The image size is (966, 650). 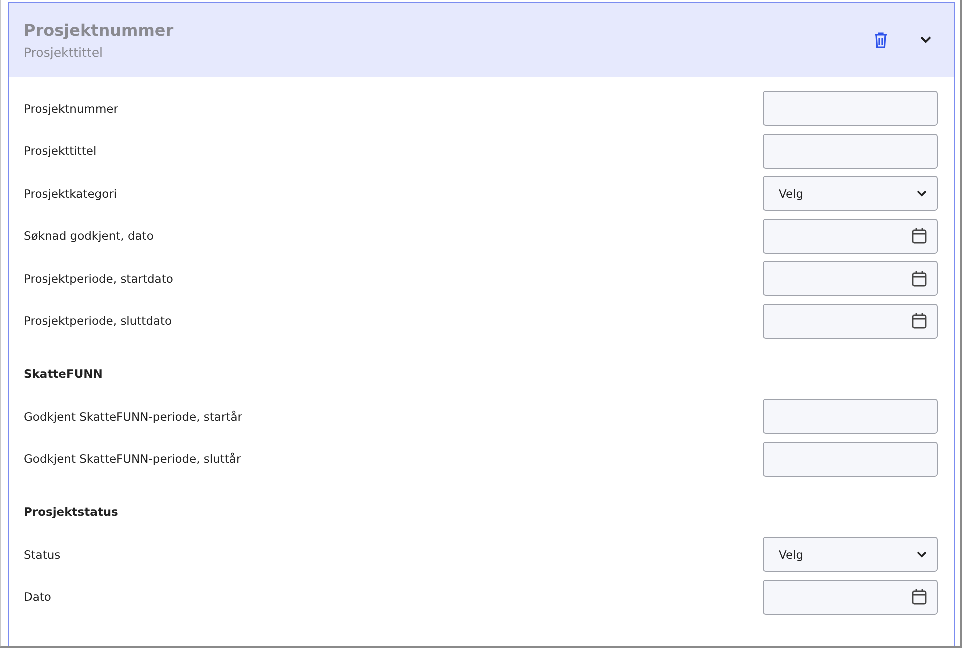 I want to click on field-label: Prosjekttittel, so click(x=60, y=151).